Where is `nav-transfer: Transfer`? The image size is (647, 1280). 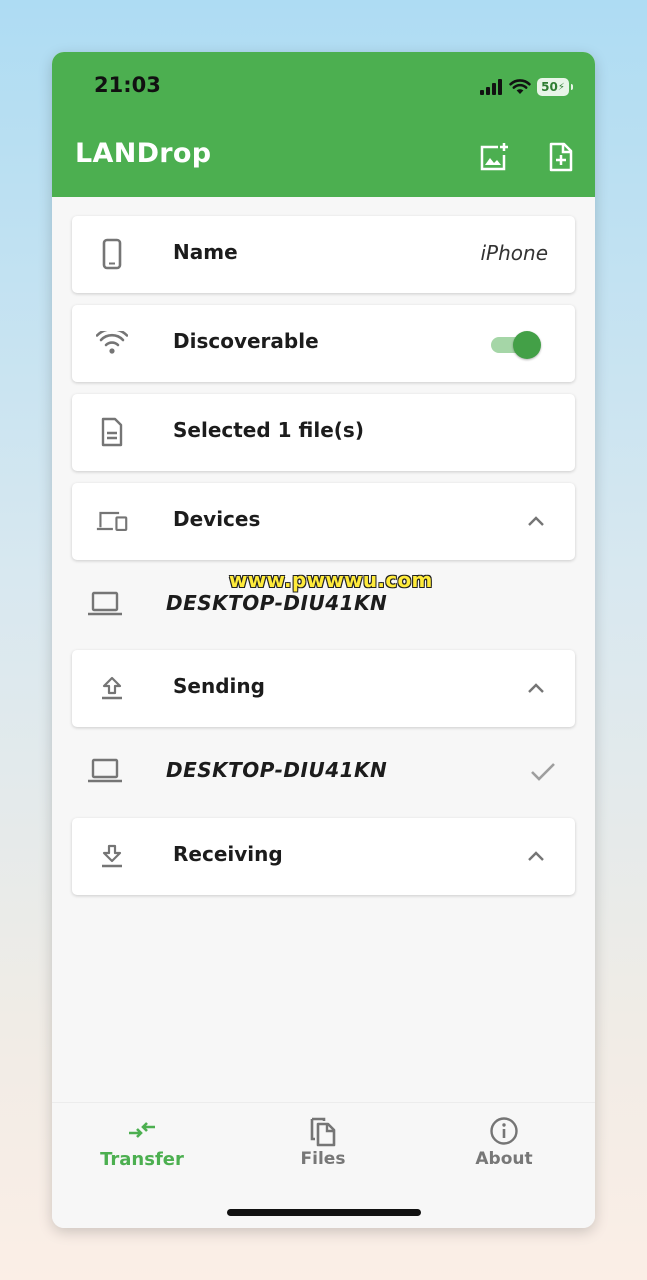
nav-transfer: Transfer is located at coordinates (142, 1145).